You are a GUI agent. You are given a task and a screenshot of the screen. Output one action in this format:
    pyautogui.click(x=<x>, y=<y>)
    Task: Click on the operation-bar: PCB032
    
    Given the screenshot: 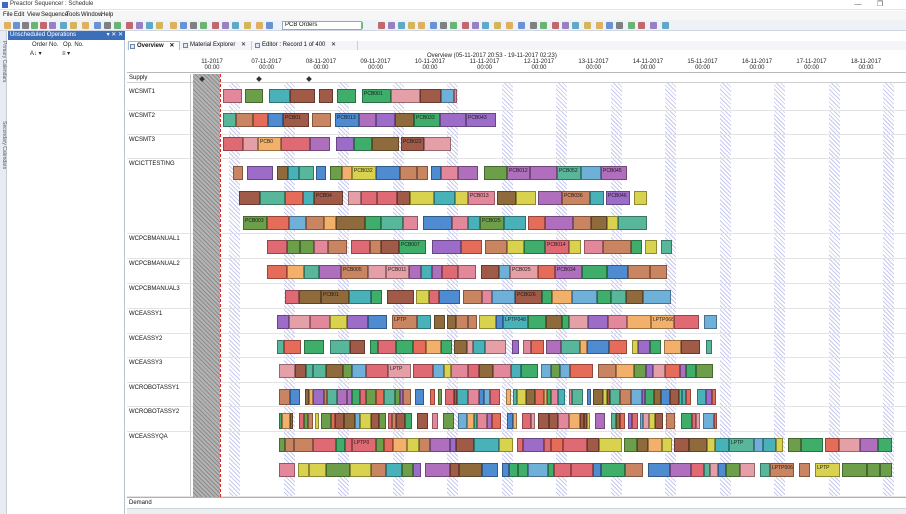 What is the action you would take?
    pyautogui.click(x=364, y=173)
    